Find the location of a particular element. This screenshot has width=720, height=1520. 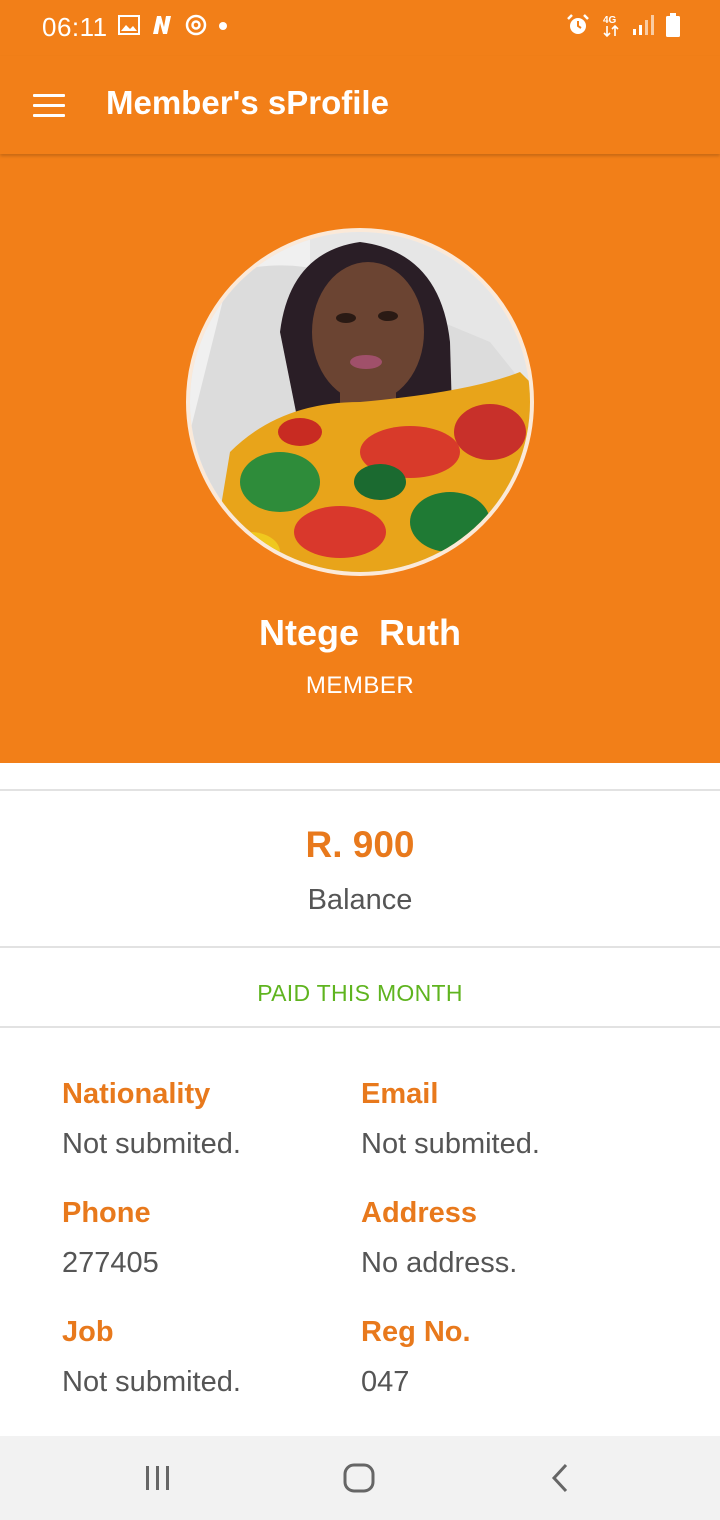

back-icon is located at coordinates (560, 1478).